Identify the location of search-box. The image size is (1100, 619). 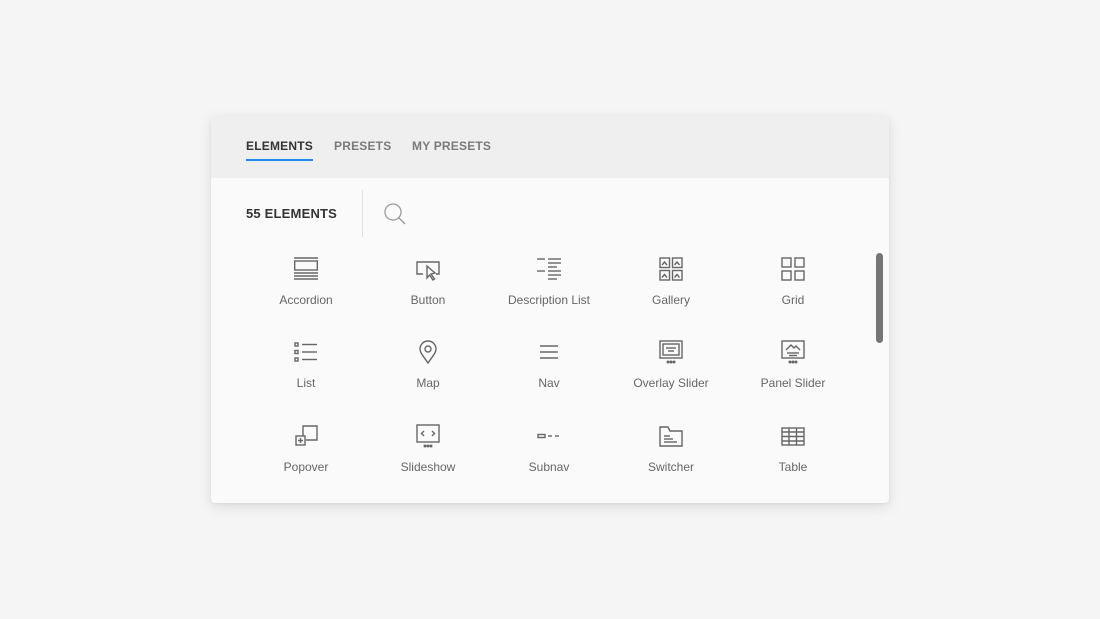
(533, 214).